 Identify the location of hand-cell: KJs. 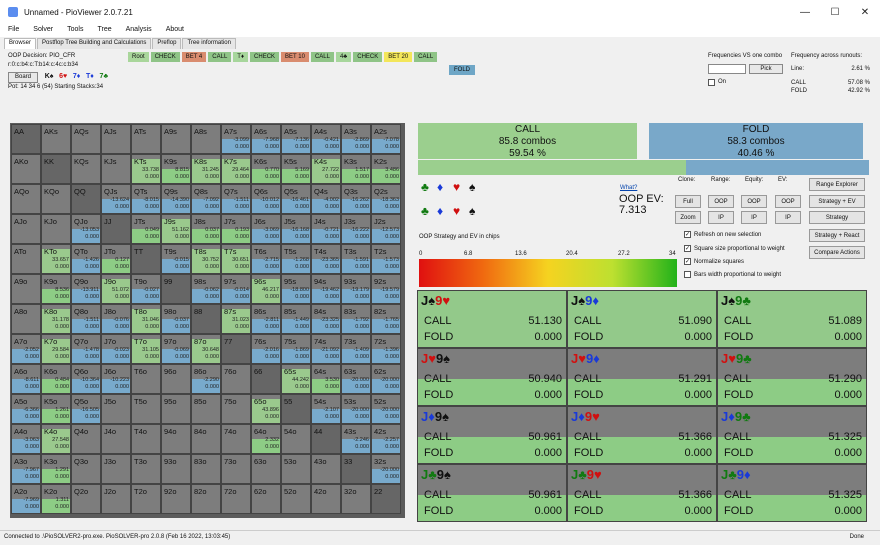
(116, 169).